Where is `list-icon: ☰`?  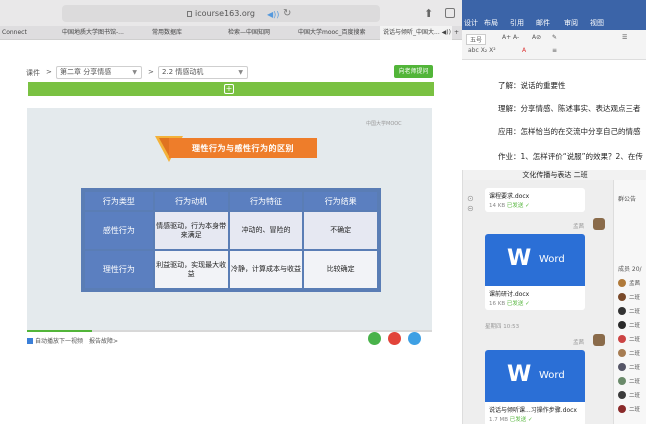 list-icon: ☰ is located at coordinates (624, 37).